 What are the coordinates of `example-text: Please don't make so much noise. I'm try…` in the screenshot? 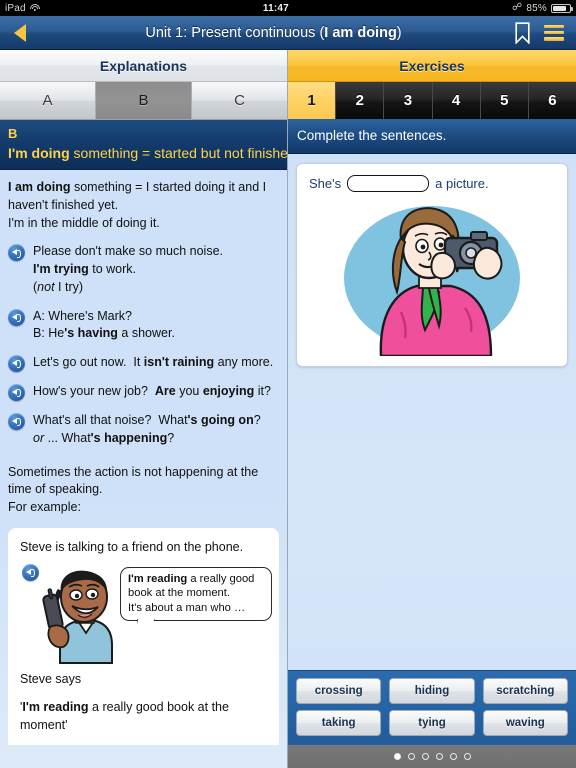 It's located at (156, 269).